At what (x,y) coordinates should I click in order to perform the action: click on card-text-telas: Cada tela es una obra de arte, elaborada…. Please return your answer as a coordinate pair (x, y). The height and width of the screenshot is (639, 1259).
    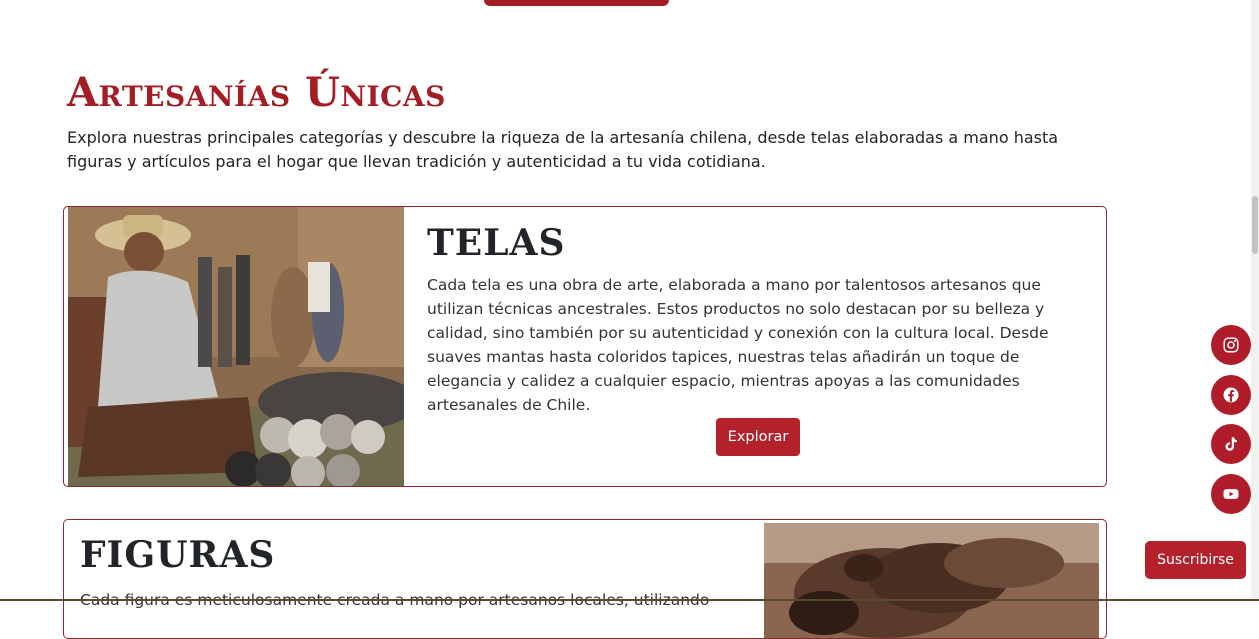
    Looking at the image, I should click on (738, 345).